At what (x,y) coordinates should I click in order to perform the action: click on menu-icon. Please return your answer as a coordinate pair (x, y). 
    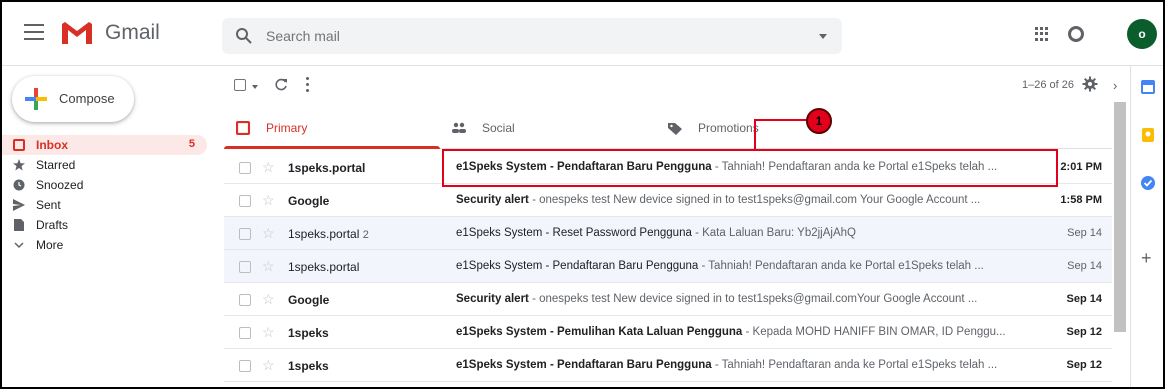
    Looking at the image, I should click on (34, 32).